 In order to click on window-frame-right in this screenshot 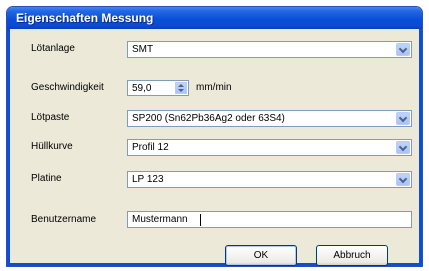, I will do `click(420, 147)`.